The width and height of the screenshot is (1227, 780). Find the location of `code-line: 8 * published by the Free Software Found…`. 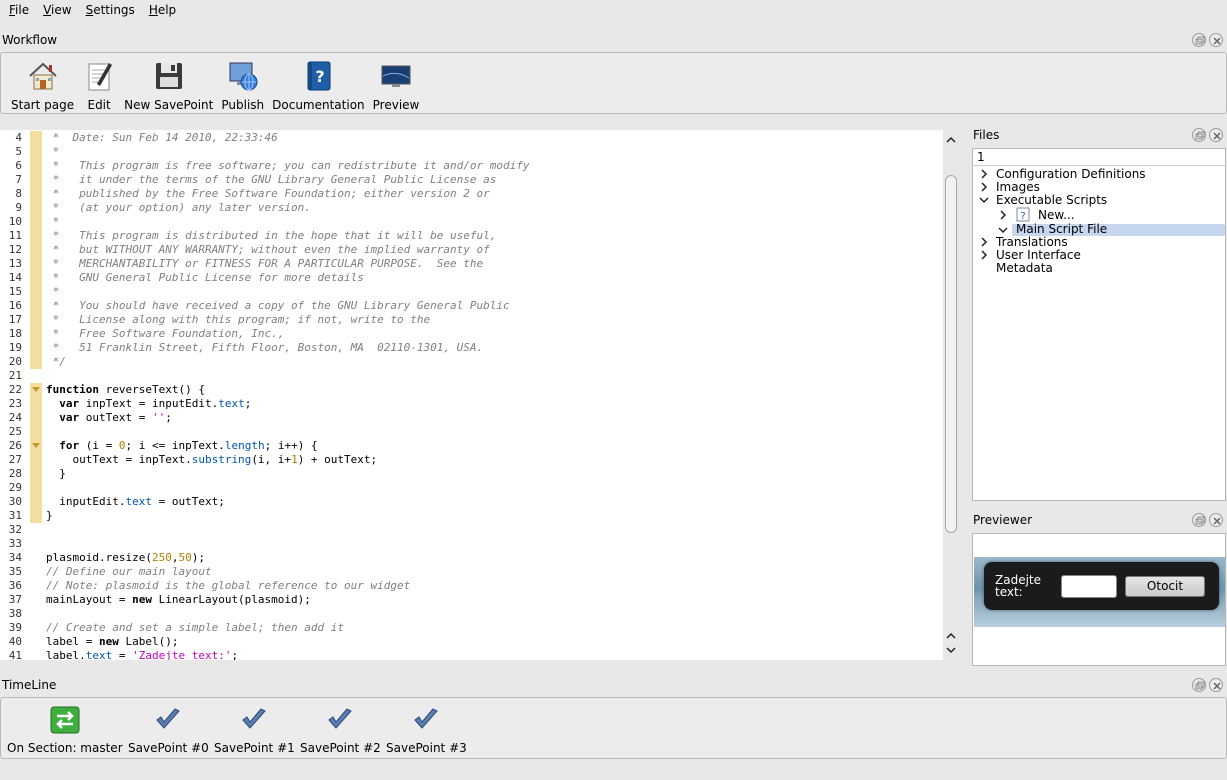

code-line: 8 * published by the Free Software Found… is located at coordinates (471, 194).